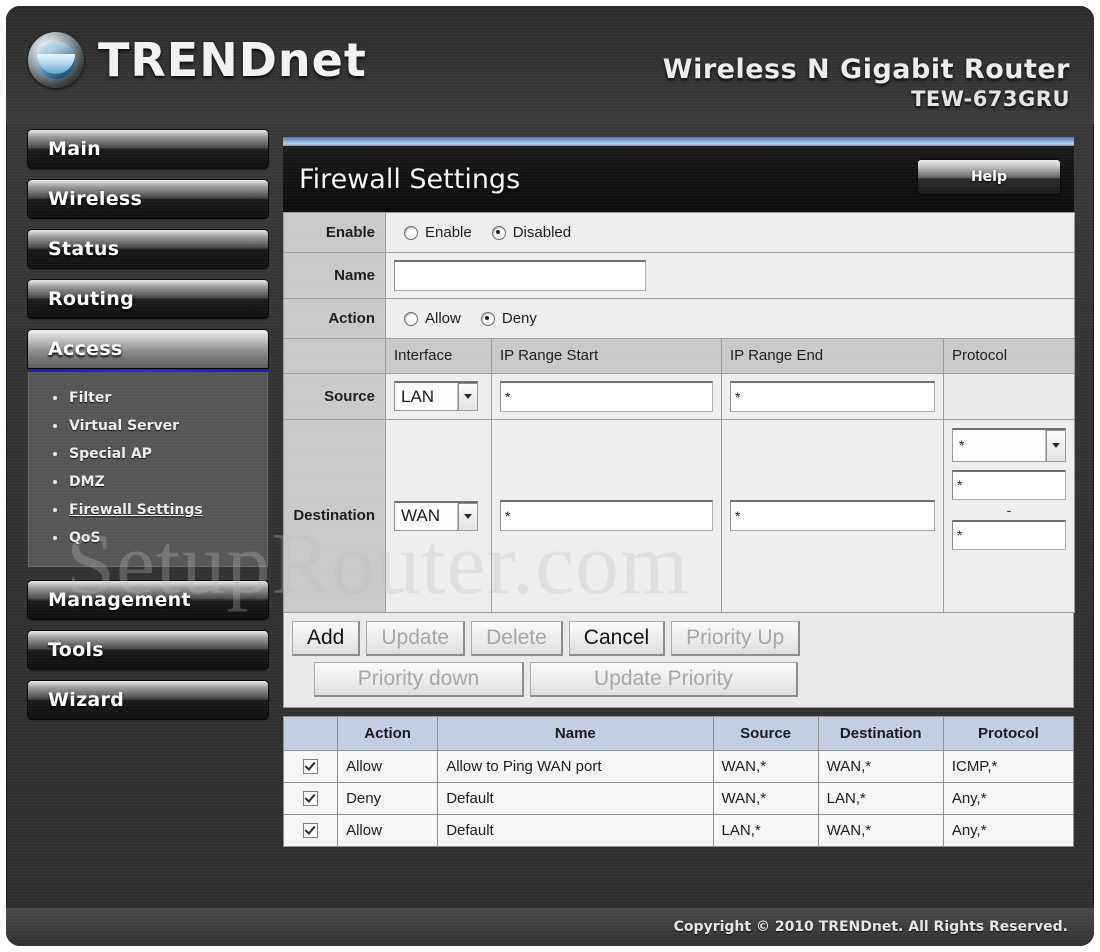 This screenshot has width=1100, height=952. What do you see at coordinates (678, 179) in the screenshot?
I see `panel-title-bar: Firewall Settings Help` at bounding box center [678, 179].